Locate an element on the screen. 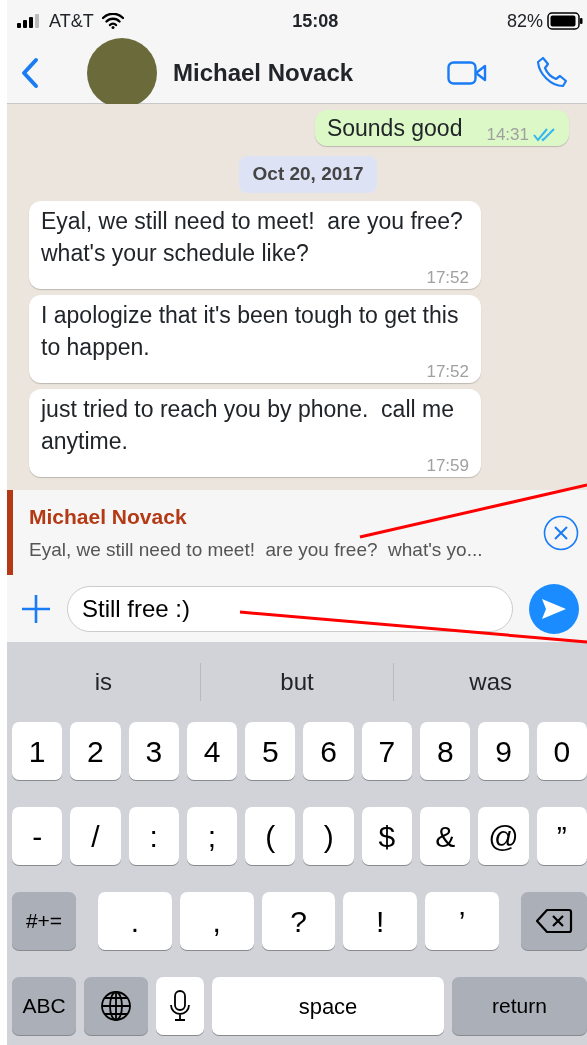  message-text: I apologize that it's been tough to get this to happen. is located at coordinates (250, 331).